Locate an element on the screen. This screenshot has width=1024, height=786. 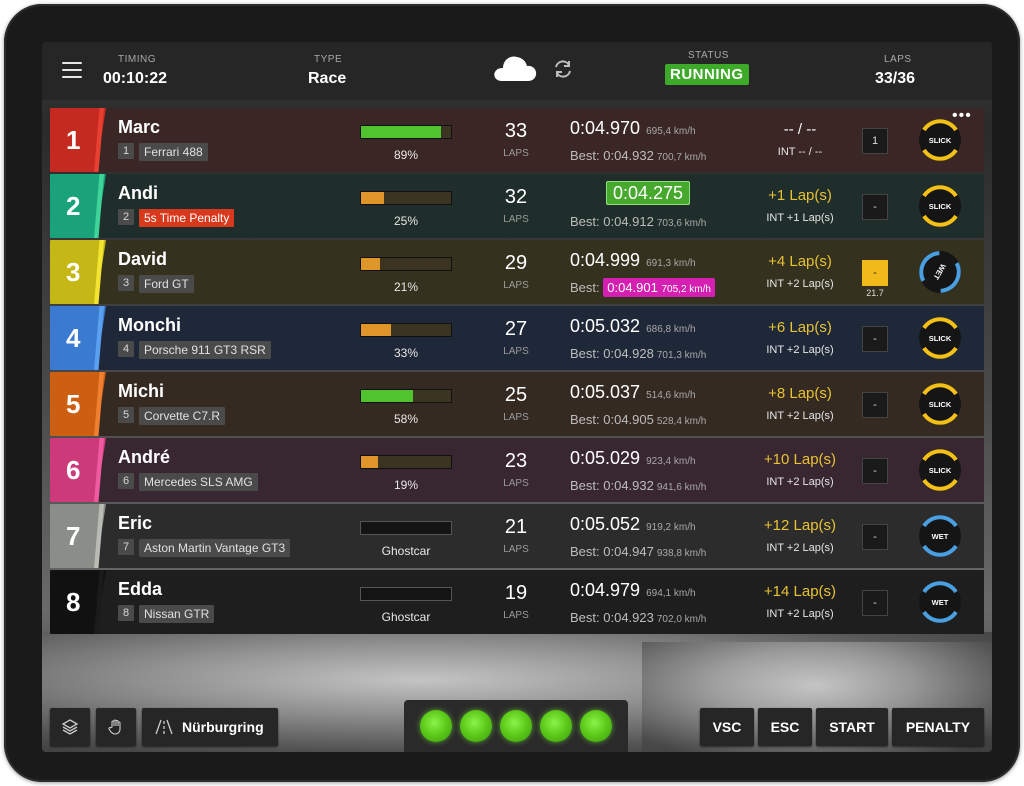
lap-progress-text: Ghostcar is located at coordinates (406, 617).